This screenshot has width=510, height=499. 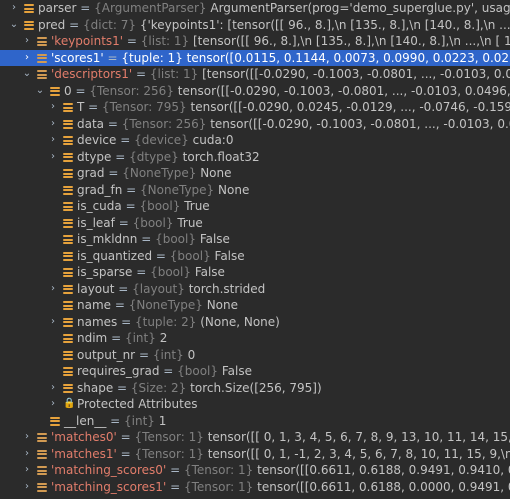 What do you see at coordinates (255, 322) in the screenshot?
I see `tree-row: › names = {tuple: 2} (None, None)` at bounding box center [255, 322].